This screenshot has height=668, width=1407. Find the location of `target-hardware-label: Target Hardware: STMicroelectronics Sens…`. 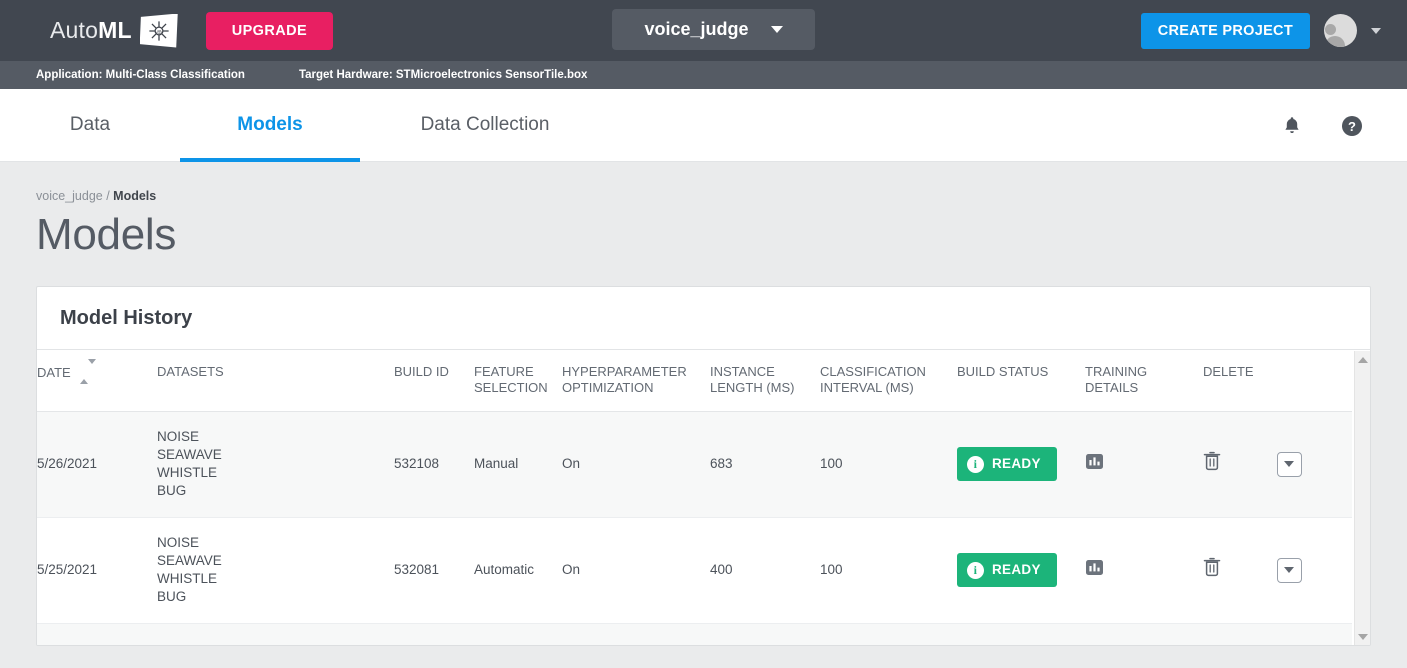

target-hardware-label: Target Hardware: STMicroelectronics Sens… is located at coordinates (443, 75).